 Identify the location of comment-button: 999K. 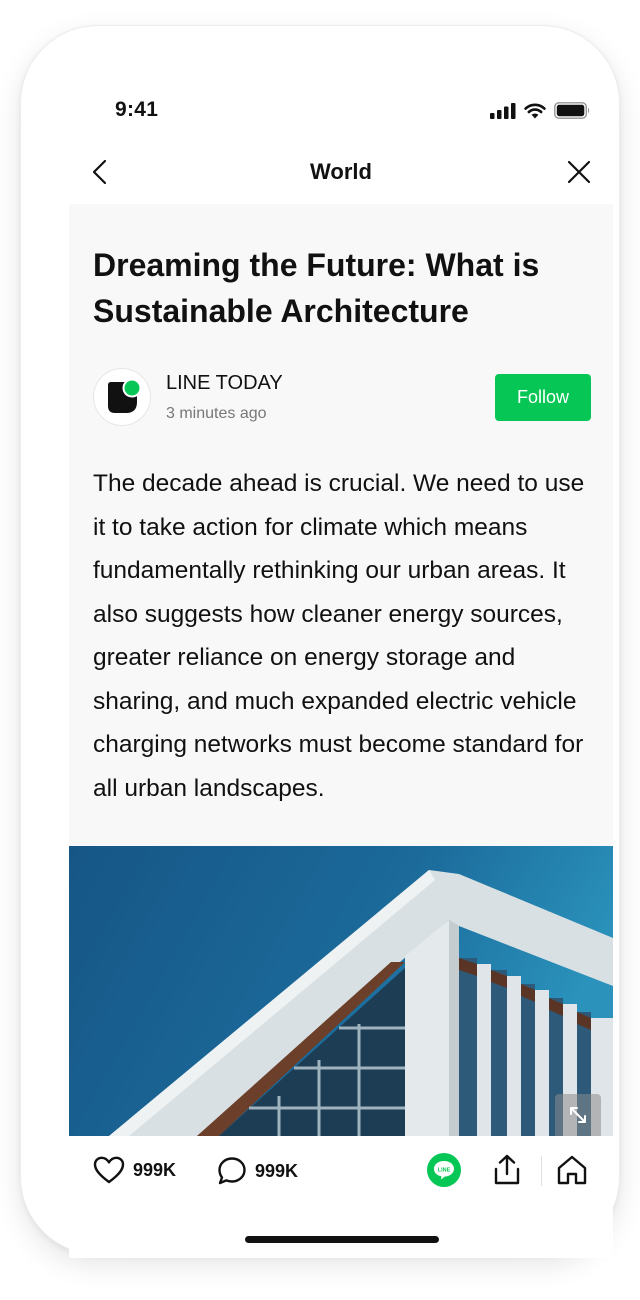
(257, 1171).